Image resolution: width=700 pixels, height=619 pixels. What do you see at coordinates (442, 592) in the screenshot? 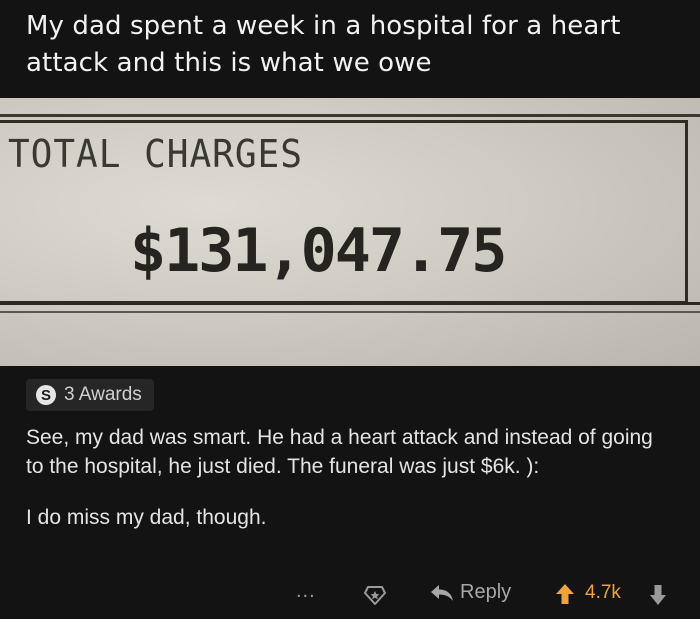
I see `reply-arrow-icon` at bounding box center [442, 592].